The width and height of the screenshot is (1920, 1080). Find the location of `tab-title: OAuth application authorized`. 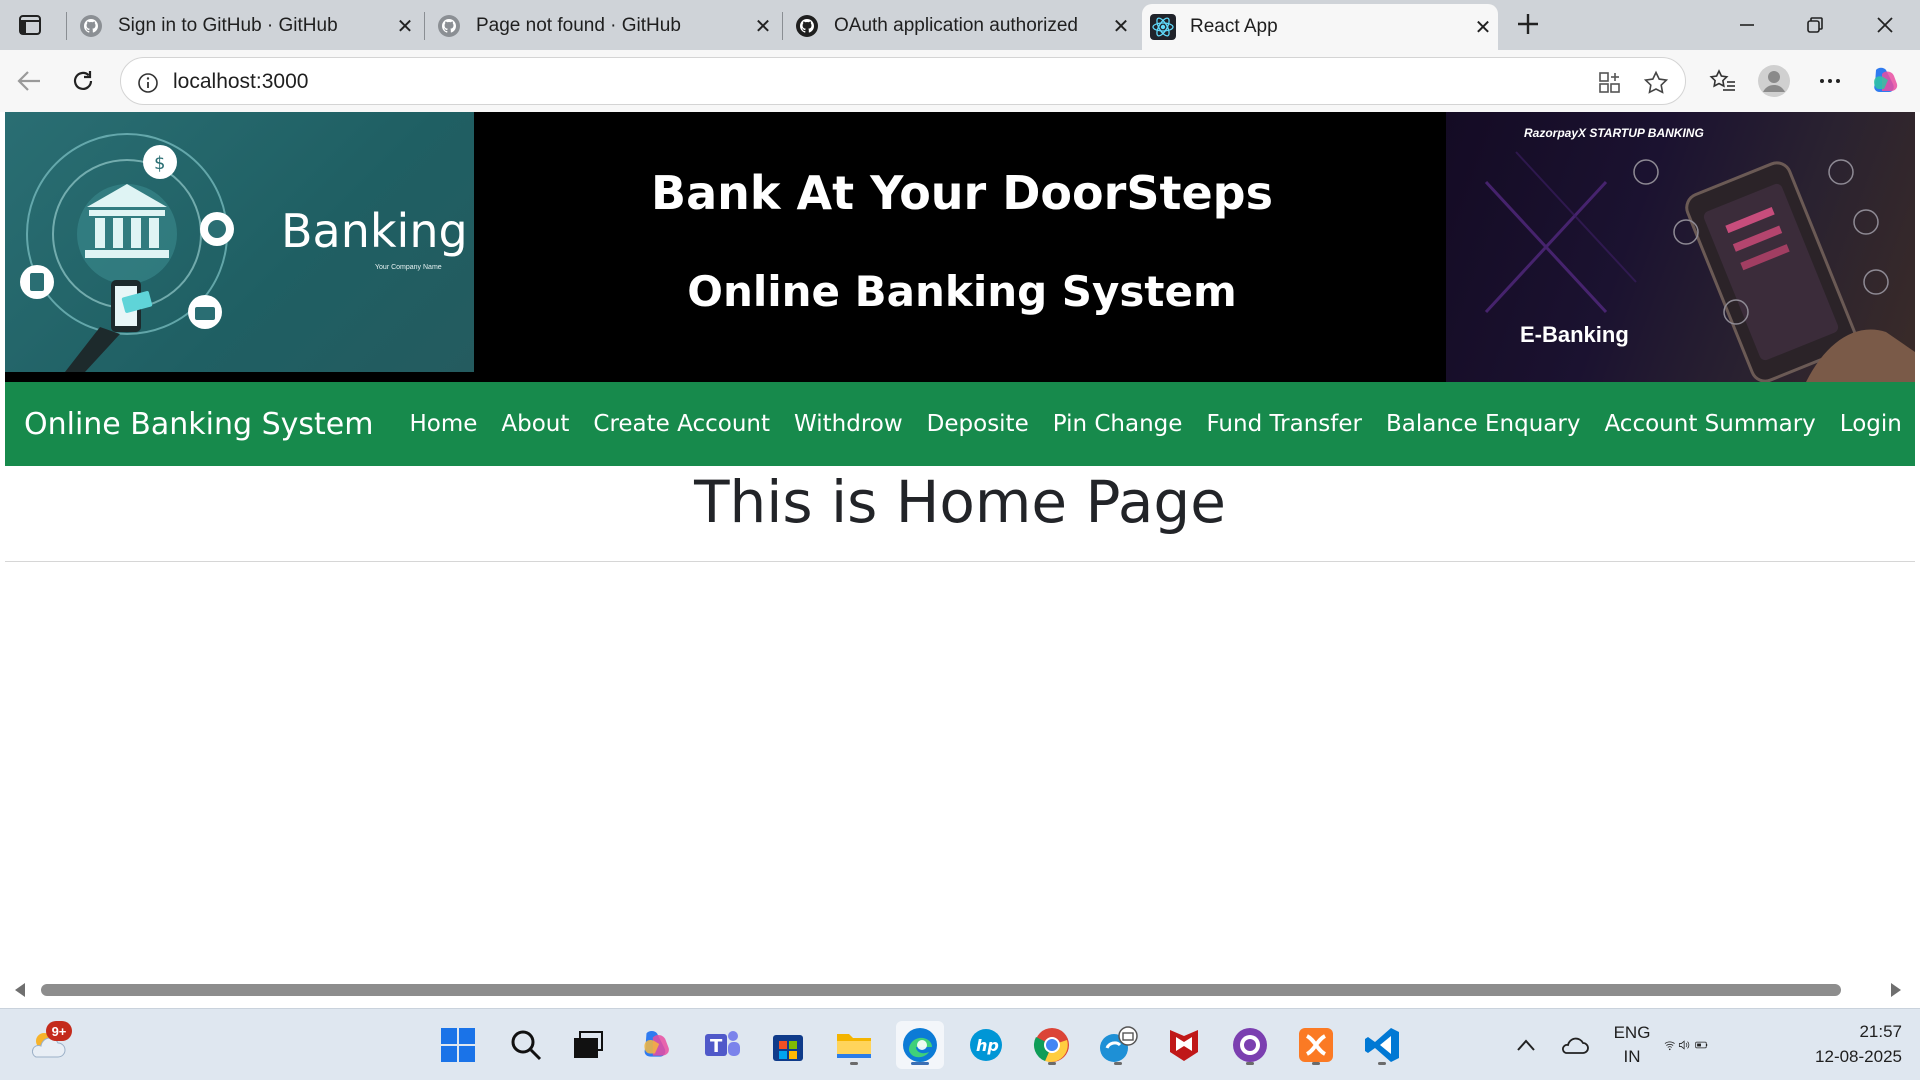

tab-title: OAuth application authorized is located at coordinates (956, 25).